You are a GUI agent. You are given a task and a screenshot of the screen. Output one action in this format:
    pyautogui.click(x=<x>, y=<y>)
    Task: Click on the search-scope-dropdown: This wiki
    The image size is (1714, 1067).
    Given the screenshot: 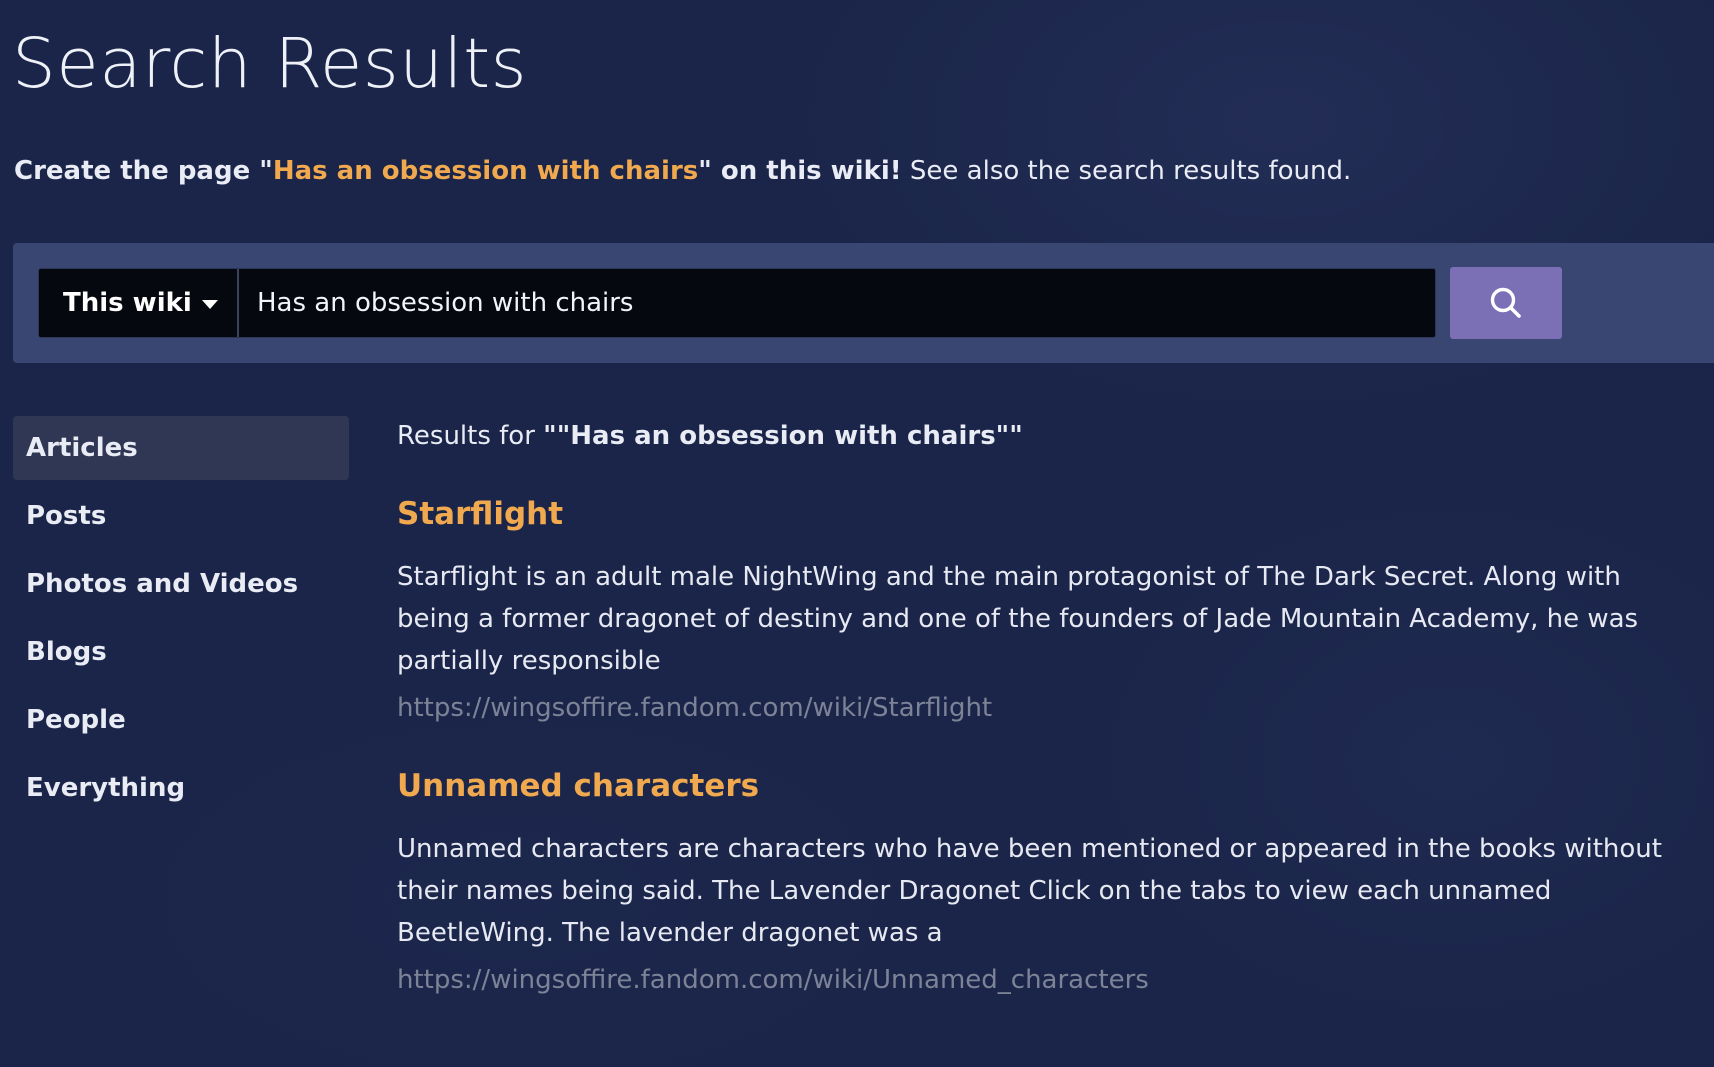 What is the action you would take?
    pyautogui.click(x=139, y=303)
    